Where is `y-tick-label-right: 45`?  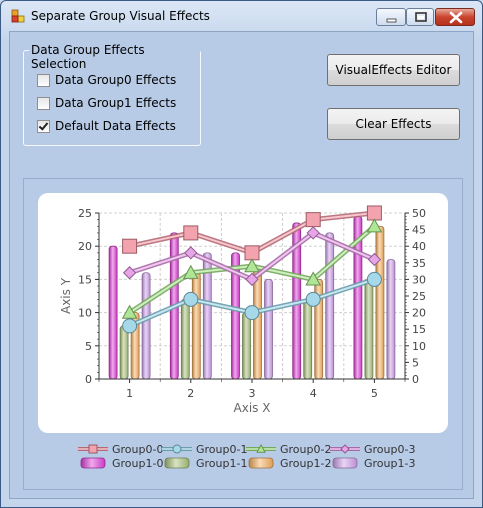
y-tick-label-right: 45 is located at coordinates (419, 230).